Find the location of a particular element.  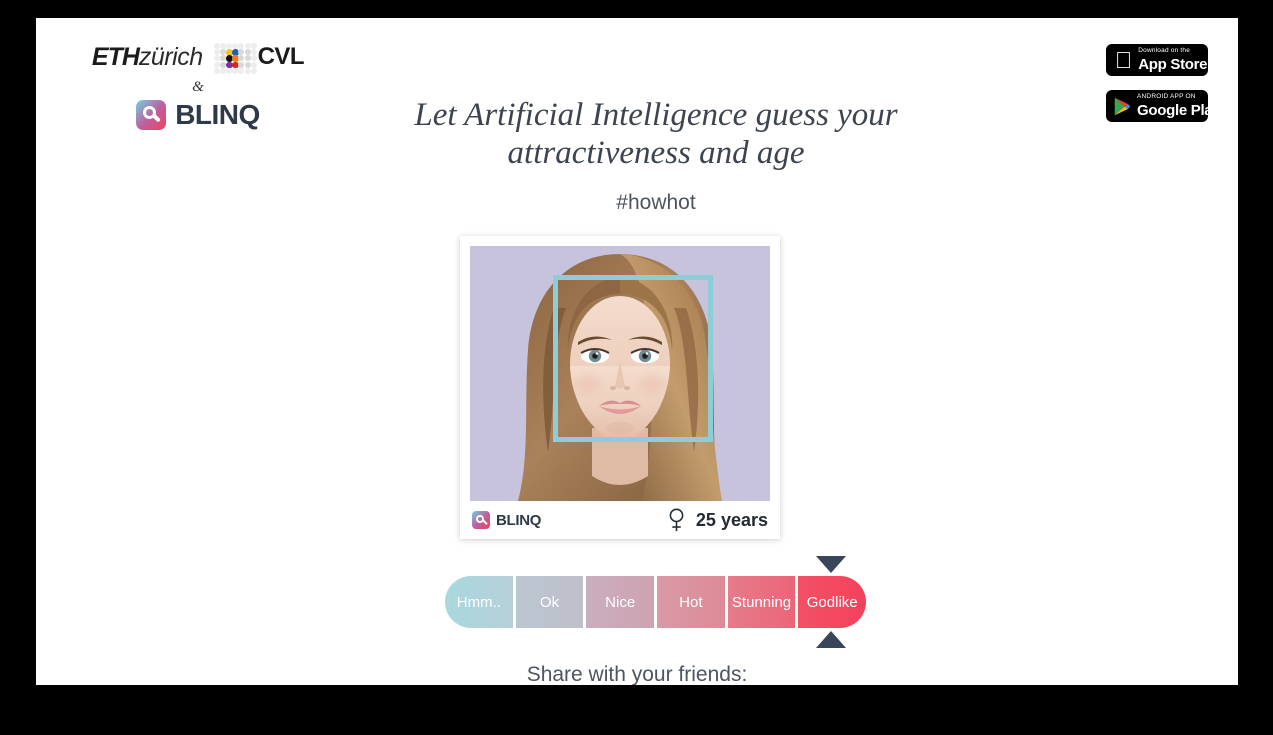

card-watermark-text: BLINQ is located at coordinates (519, 520).